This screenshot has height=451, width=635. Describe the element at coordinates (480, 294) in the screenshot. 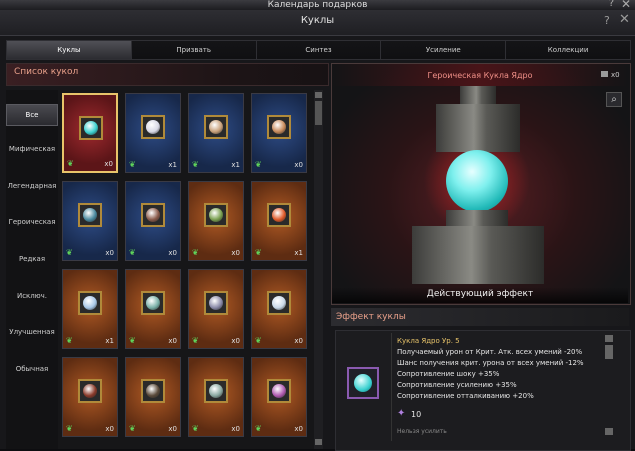

I see `active-effect-label: Действующий эффект` at that location.